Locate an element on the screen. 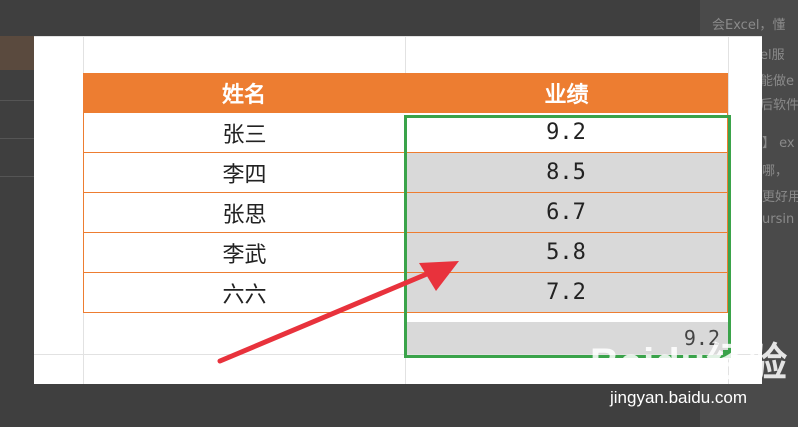  background-text: ursin is located at coordinates (778, 219).